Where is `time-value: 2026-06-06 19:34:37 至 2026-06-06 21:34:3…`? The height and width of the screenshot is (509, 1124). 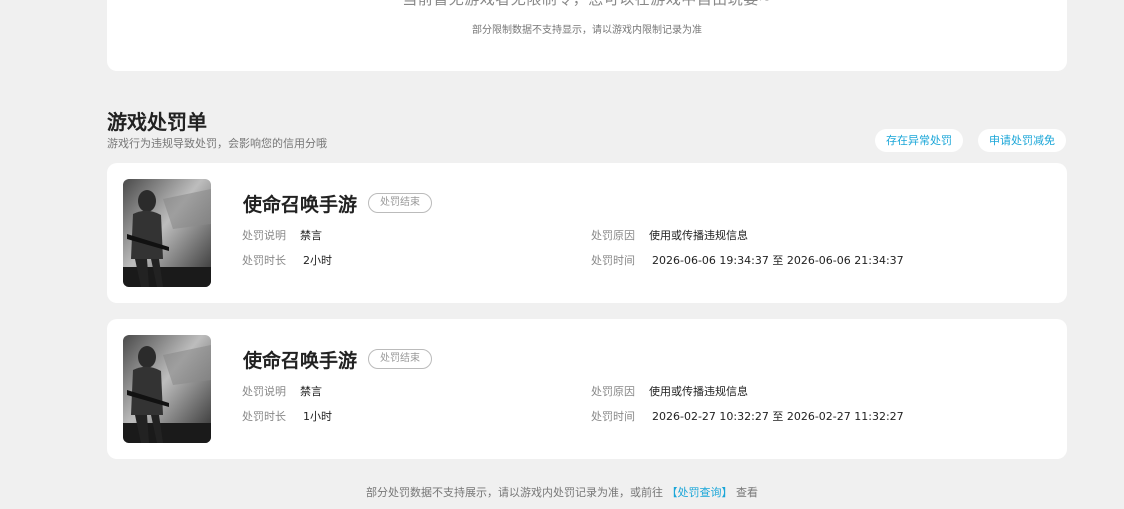 time-value: 2026-06-06 19:34:37 至 2026-06-06 21:34:3… is located at coordinates (778, 260).